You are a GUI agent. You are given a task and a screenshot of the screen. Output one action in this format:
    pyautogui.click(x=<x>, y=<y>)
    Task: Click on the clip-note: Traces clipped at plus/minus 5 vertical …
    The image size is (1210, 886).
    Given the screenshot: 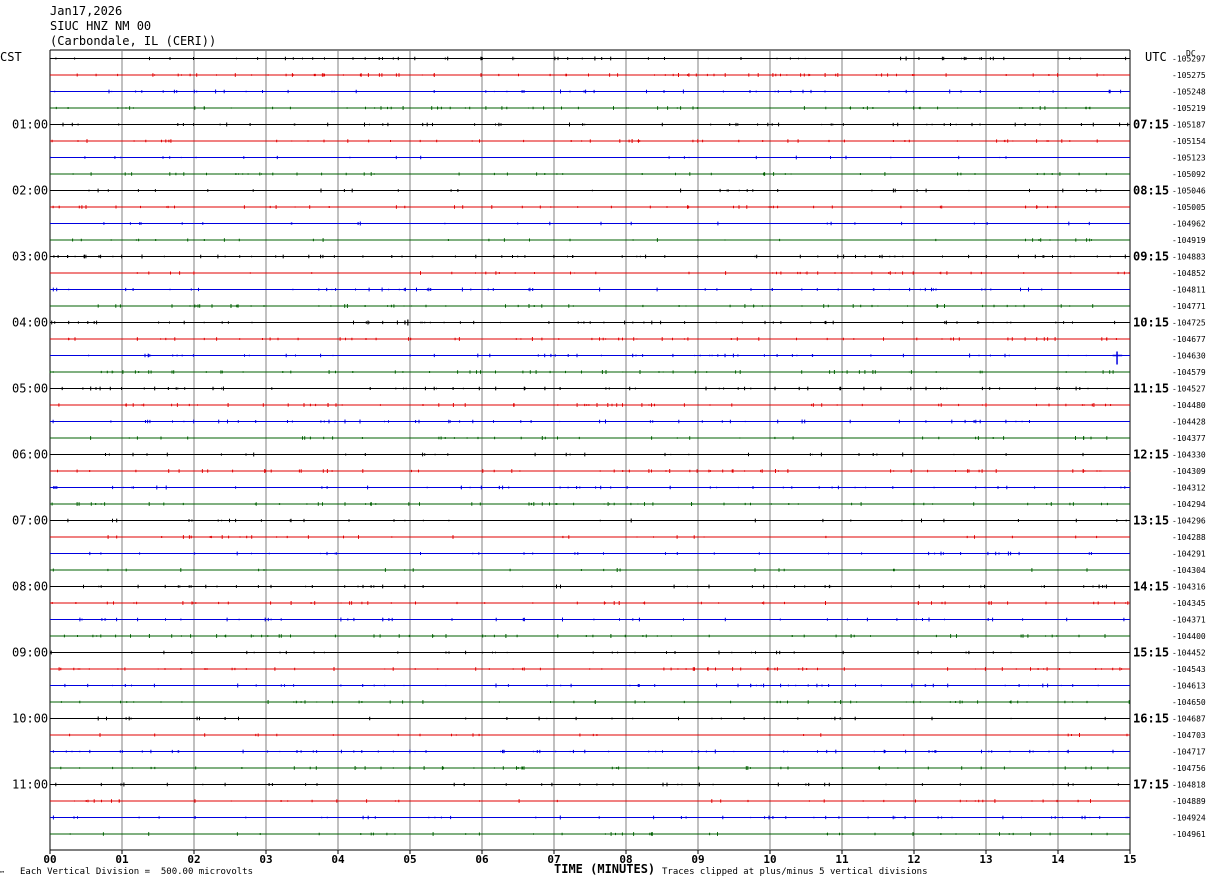 What is the action you would take?
    pyautogui.click(x=795, y=872)
    